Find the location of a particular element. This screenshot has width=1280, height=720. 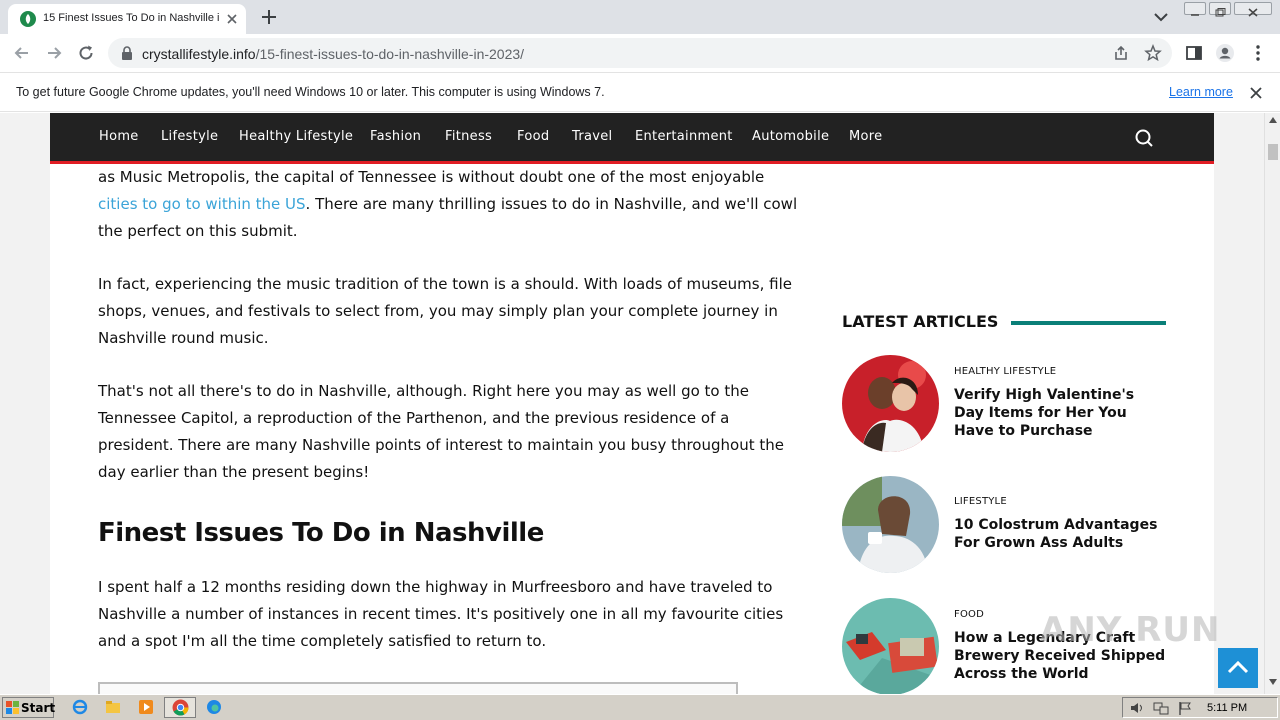

side-panel-icon is located at coordinates (1194, 53).